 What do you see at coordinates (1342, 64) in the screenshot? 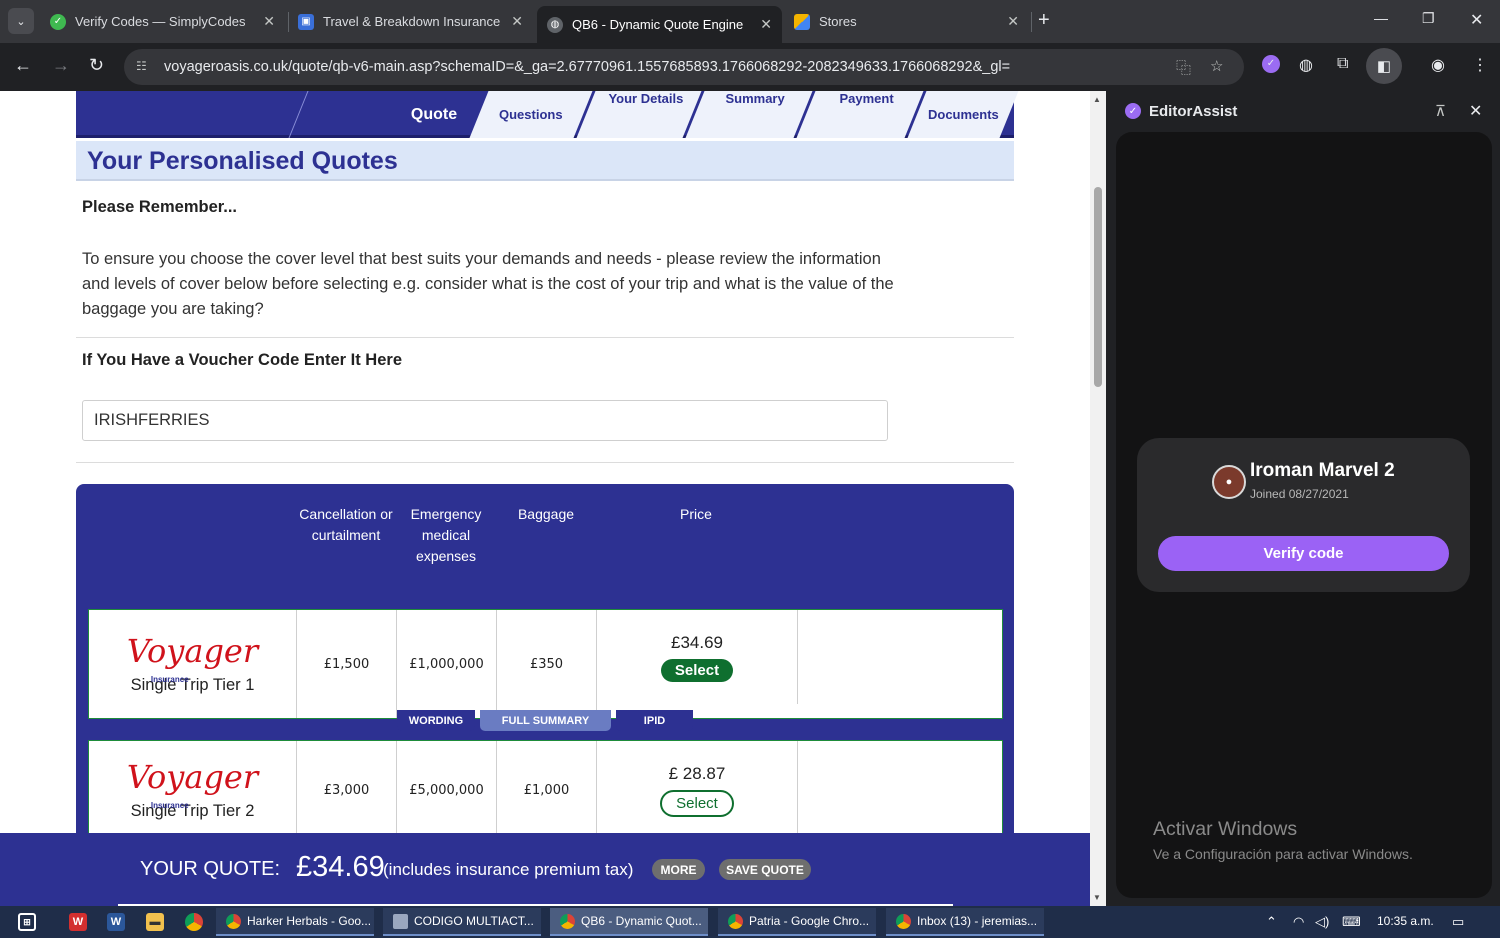
I see `extensions-puzzle-icon: ⧉` at bounding box center [1342, 64].